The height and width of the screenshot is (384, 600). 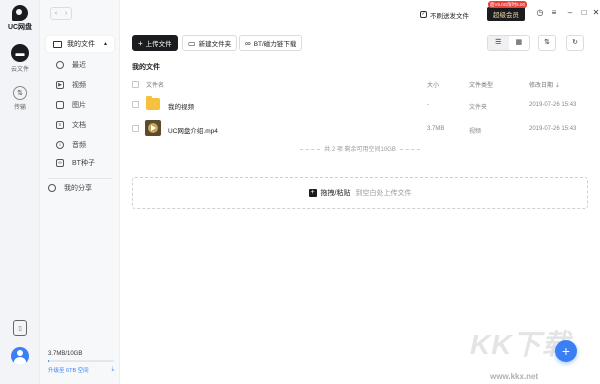 I want to click on sidebar-item-label: 最近, so click(x=79, y=65).